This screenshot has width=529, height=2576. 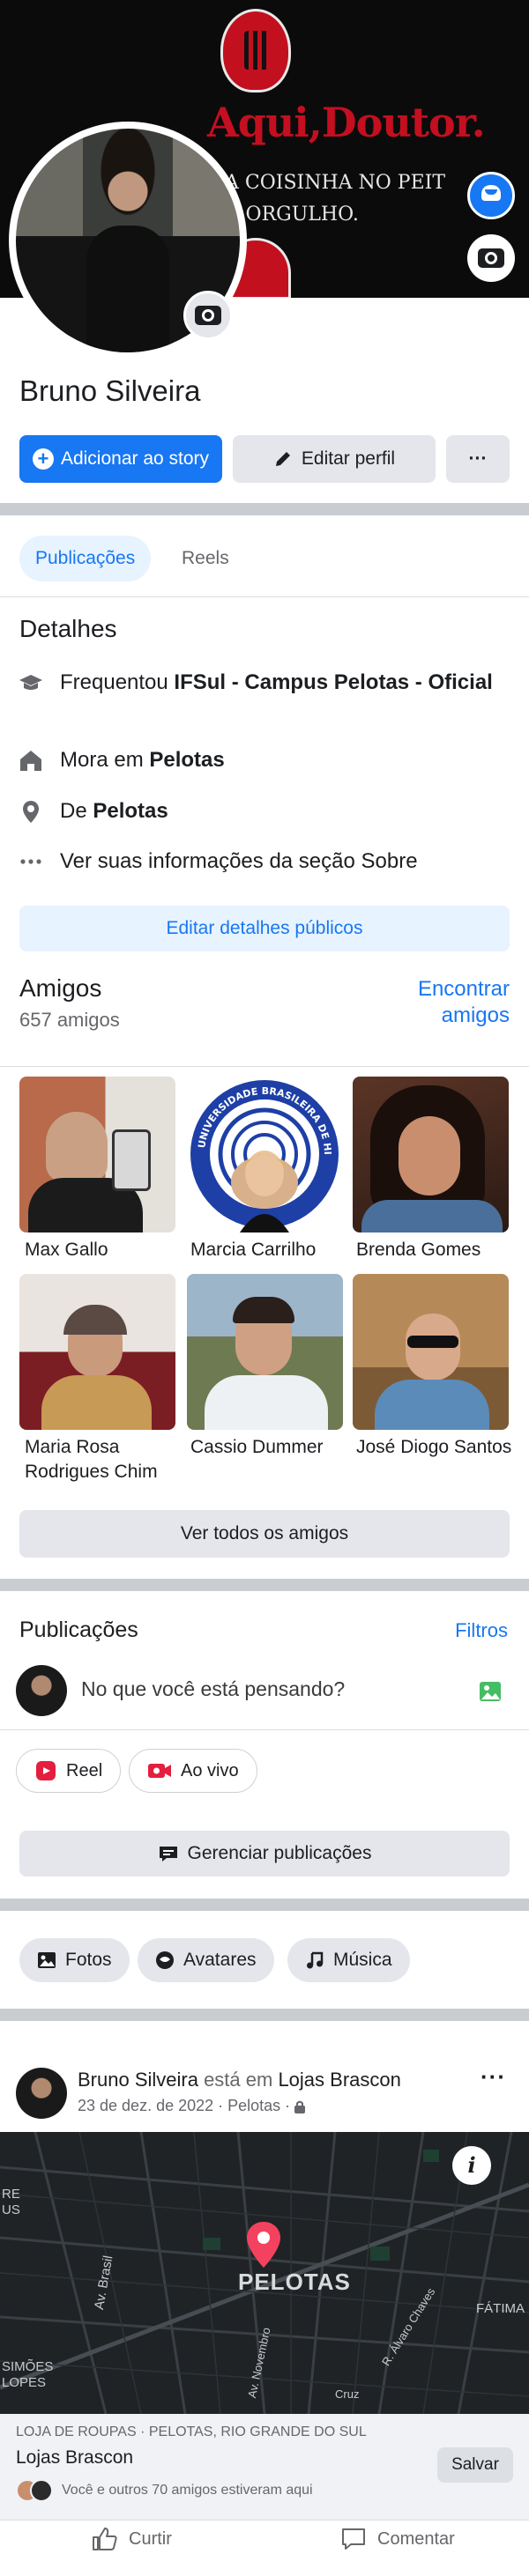 What do you see at coordinates (239, 861) in the screenshot?
I see `detail-about-text: Ver suas informações da seção Sobre` at bounding box center [239, 861].